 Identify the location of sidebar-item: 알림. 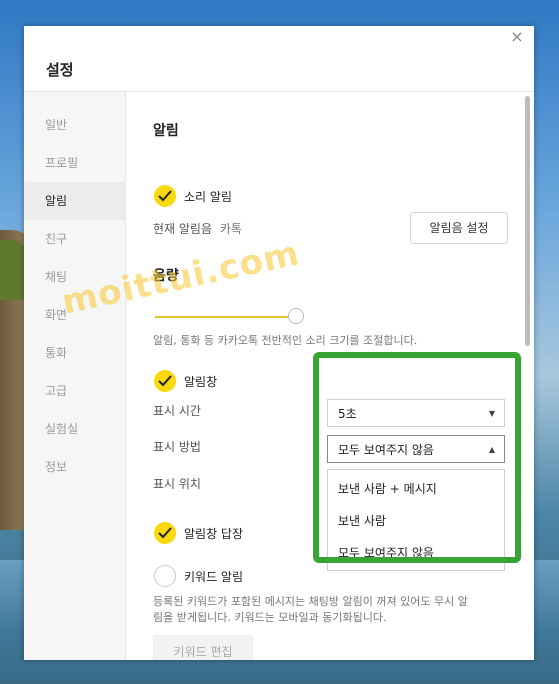
(74, 201).